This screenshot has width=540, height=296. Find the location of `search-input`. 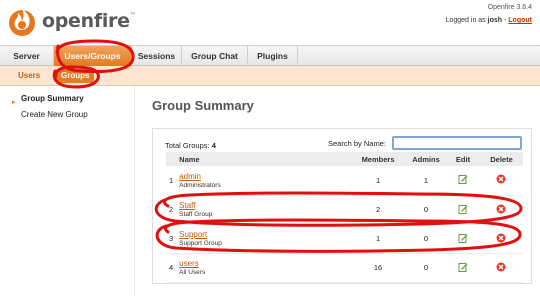

search-input is located at coordinates (457, 143).